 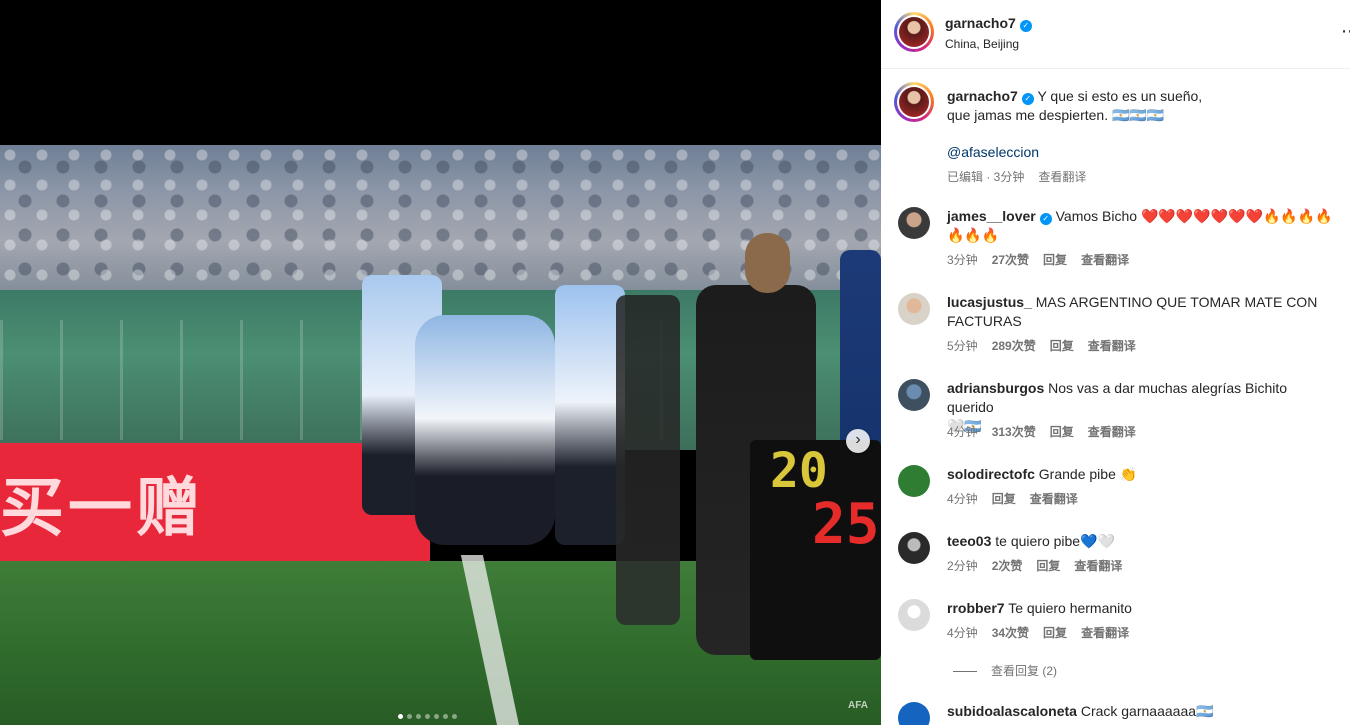 I want to click on assistant-referee, so click(x=648, y=460).